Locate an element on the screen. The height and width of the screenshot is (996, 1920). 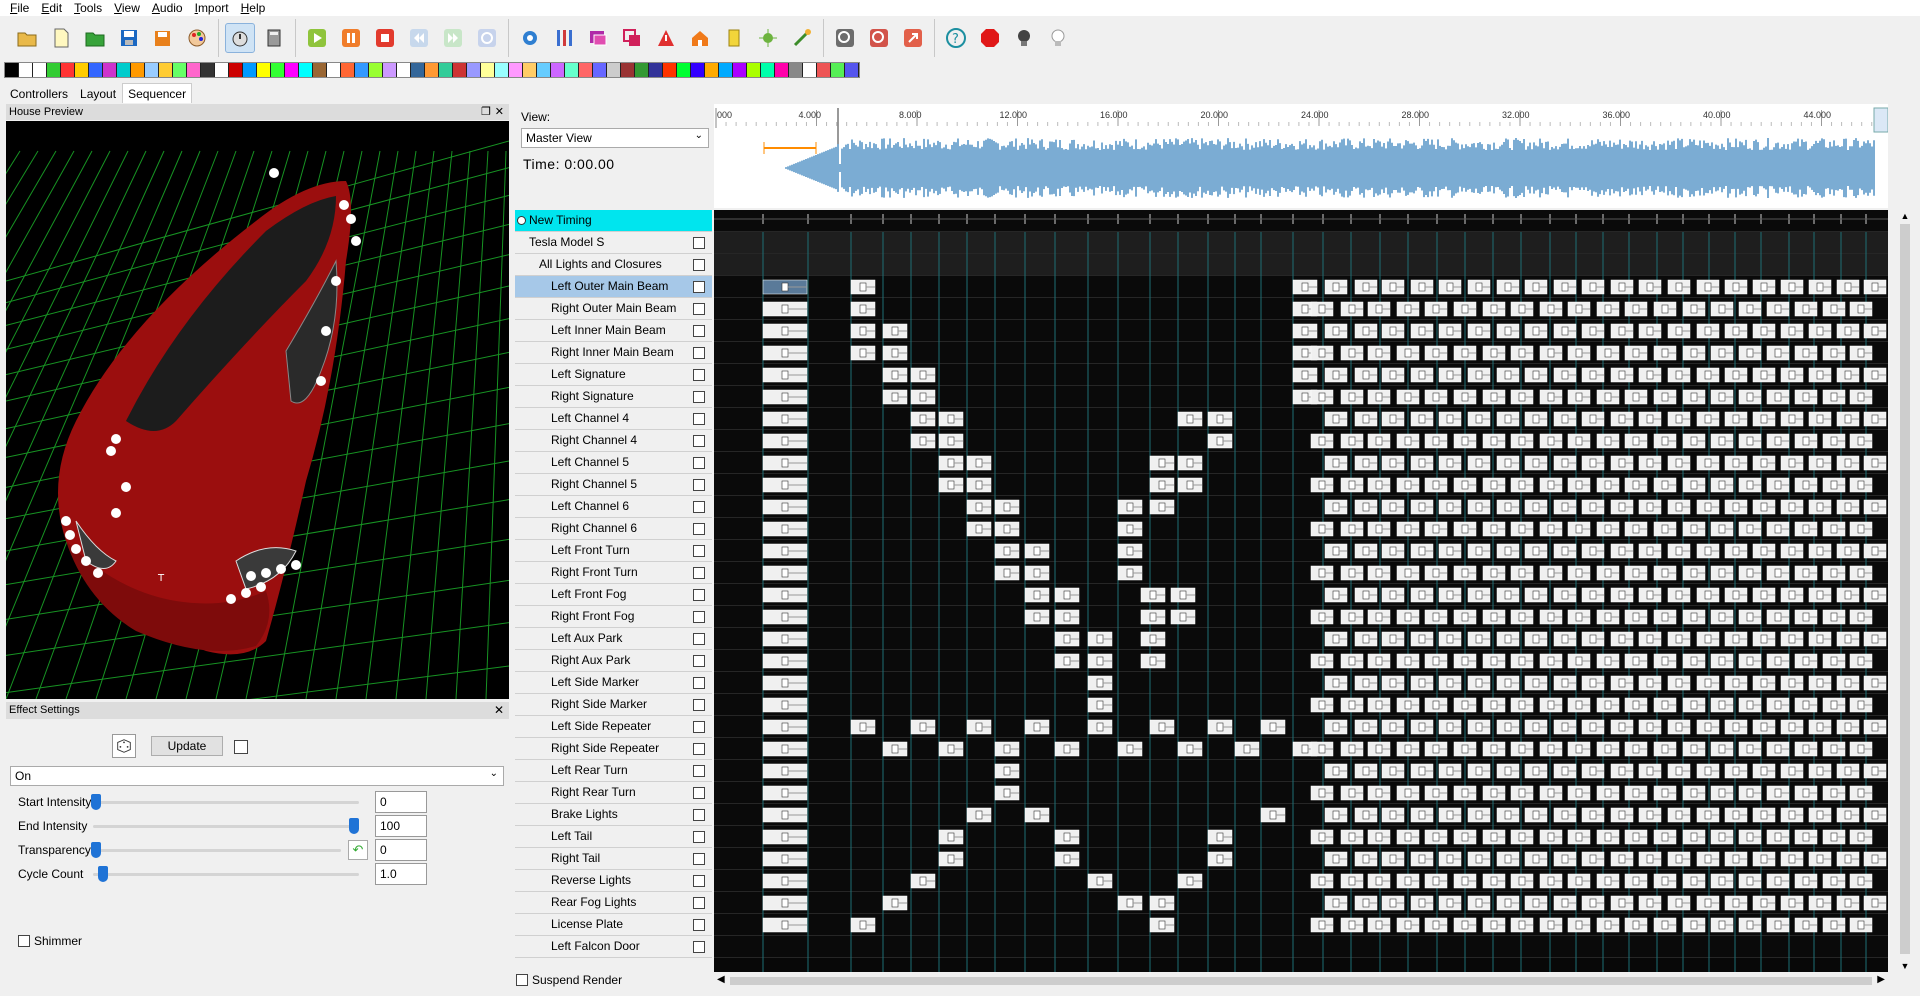
rewind-icon is located at coordinates (419, 38).